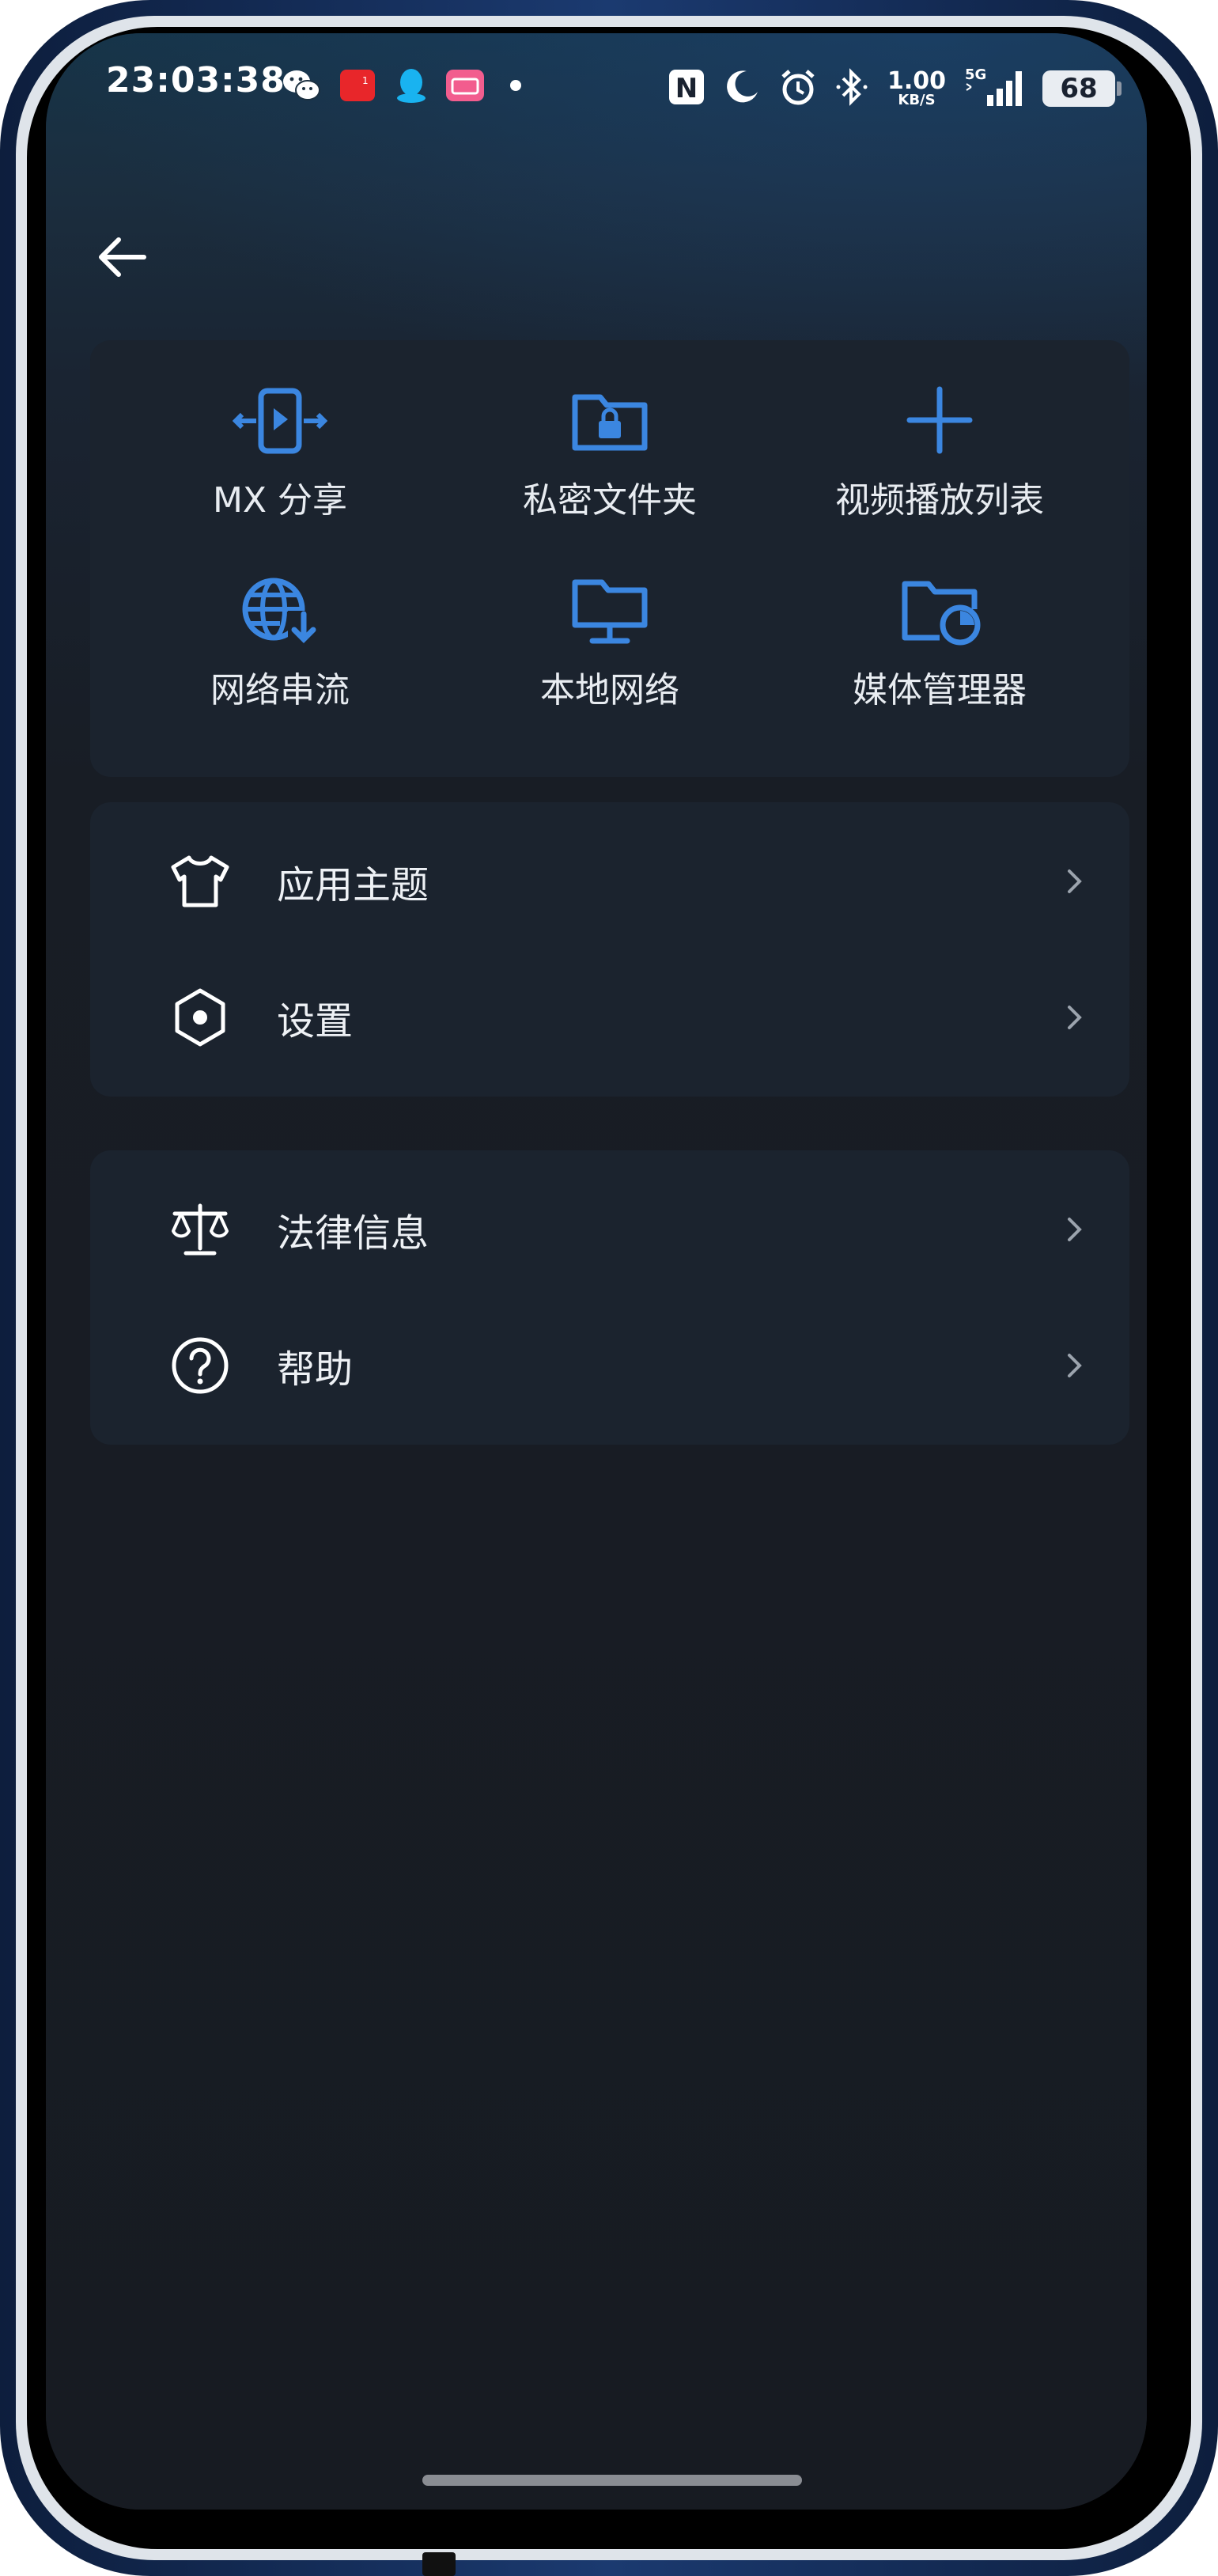  I want to click on dot-icon, so click(515, 85).